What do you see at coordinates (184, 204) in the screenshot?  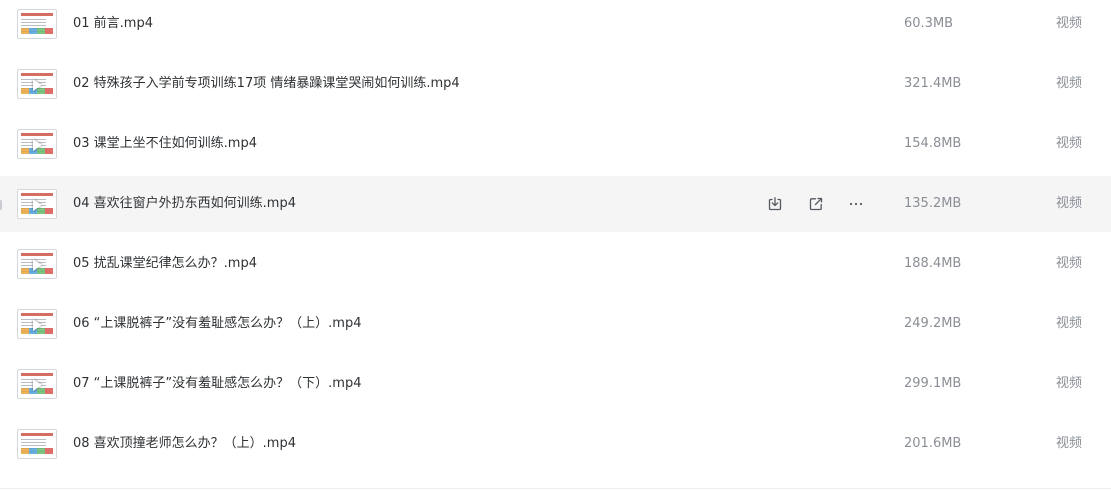 I see `file-name: 04 喜欢往窗户外扔东西如何训练.mp4` at bounding box center [184, 204].